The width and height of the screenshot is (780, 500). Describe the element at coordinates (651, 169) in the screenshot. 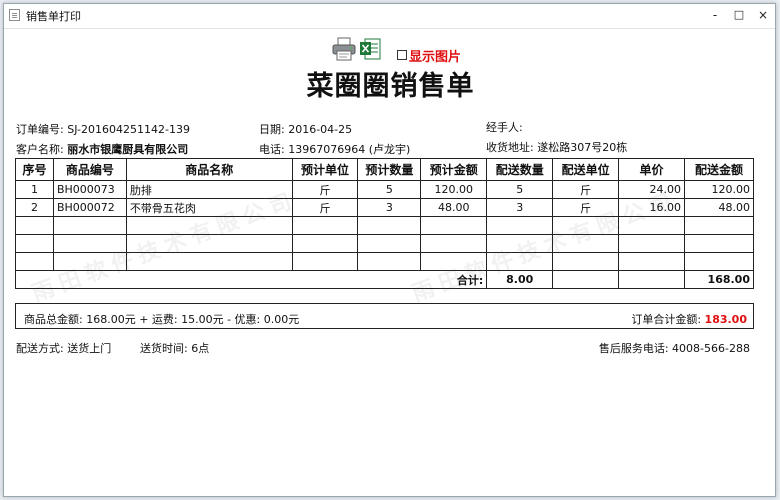

I see `column-header: 单价` at that location.